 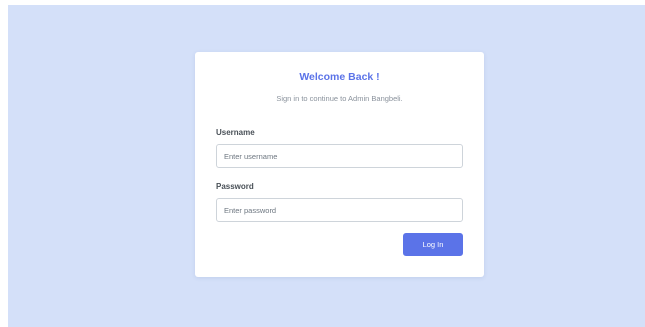 What do you see at coordinates (339, 210) in the screenshot?
I see `password-input` at bounding box center [339, 210].